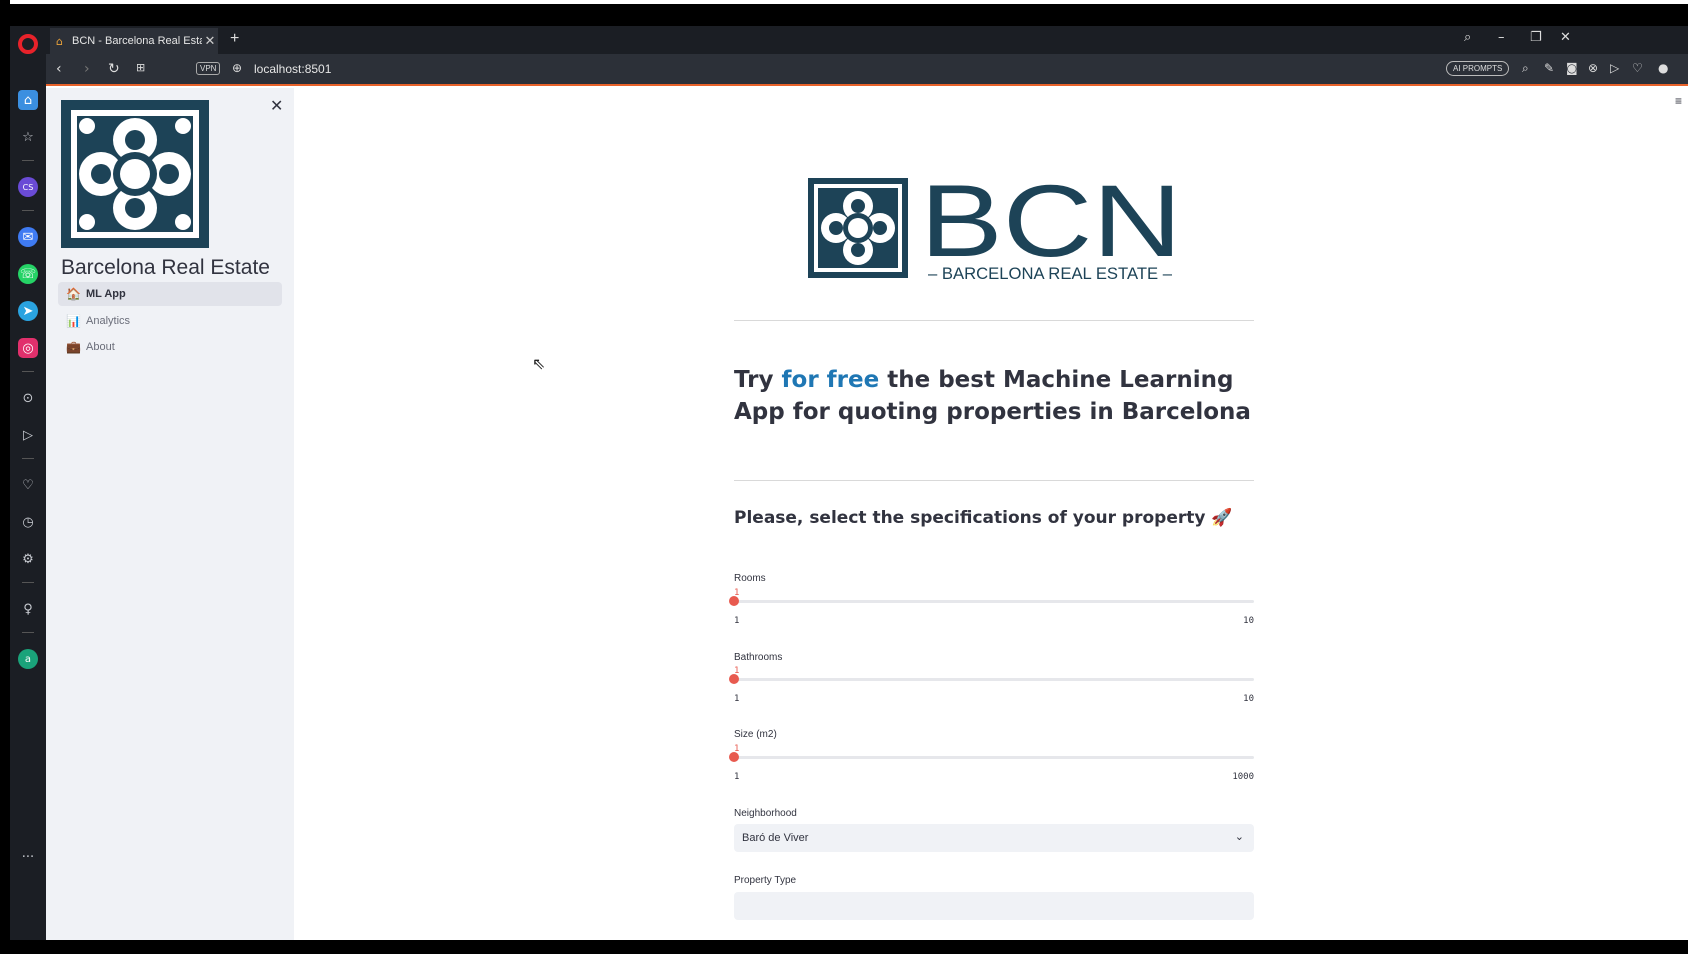  Describe the element at coordinates (108, 321) in the screenshot. I see `sidebar-item-label: Analytics` at that location.